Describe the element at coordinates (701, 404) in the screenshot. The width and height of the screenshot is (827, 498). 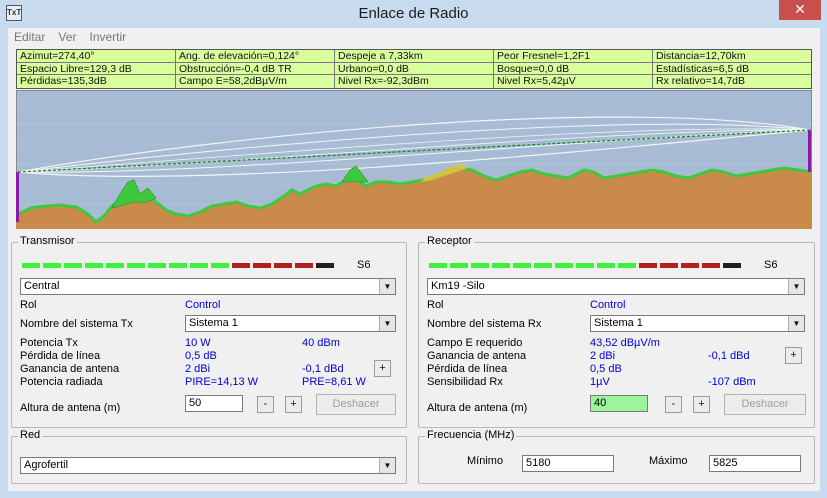
I see `rx-height-plus-button: +` at that location.